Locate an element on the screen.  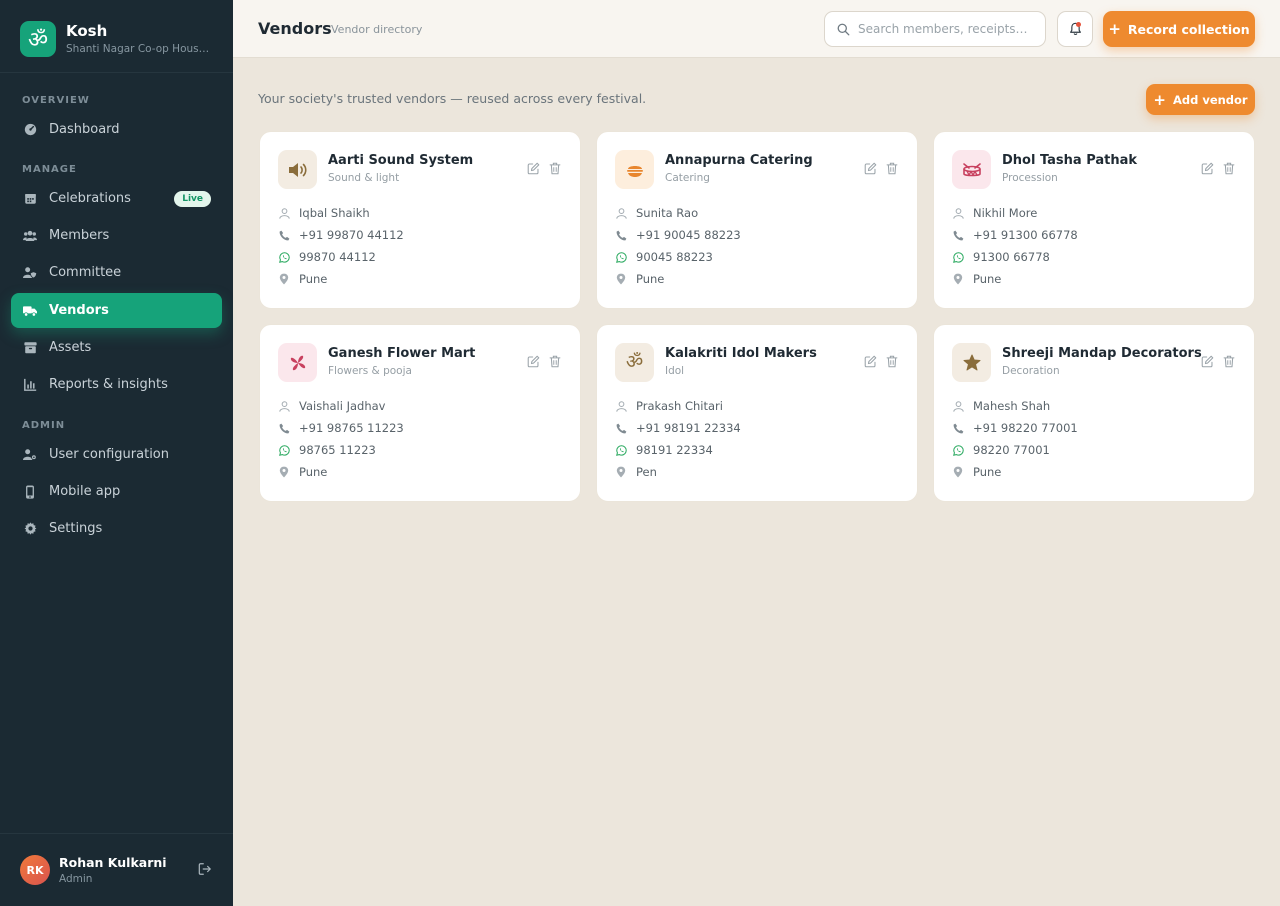
search-icon is located at coordinates (843, 29).